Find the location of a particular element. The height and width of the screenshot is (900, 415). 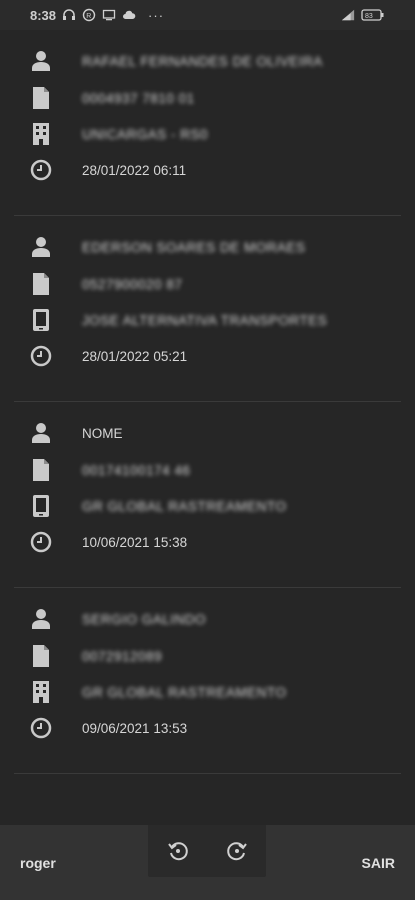

entry-document: 00174100174 46 is located at coordinates (136, 470).